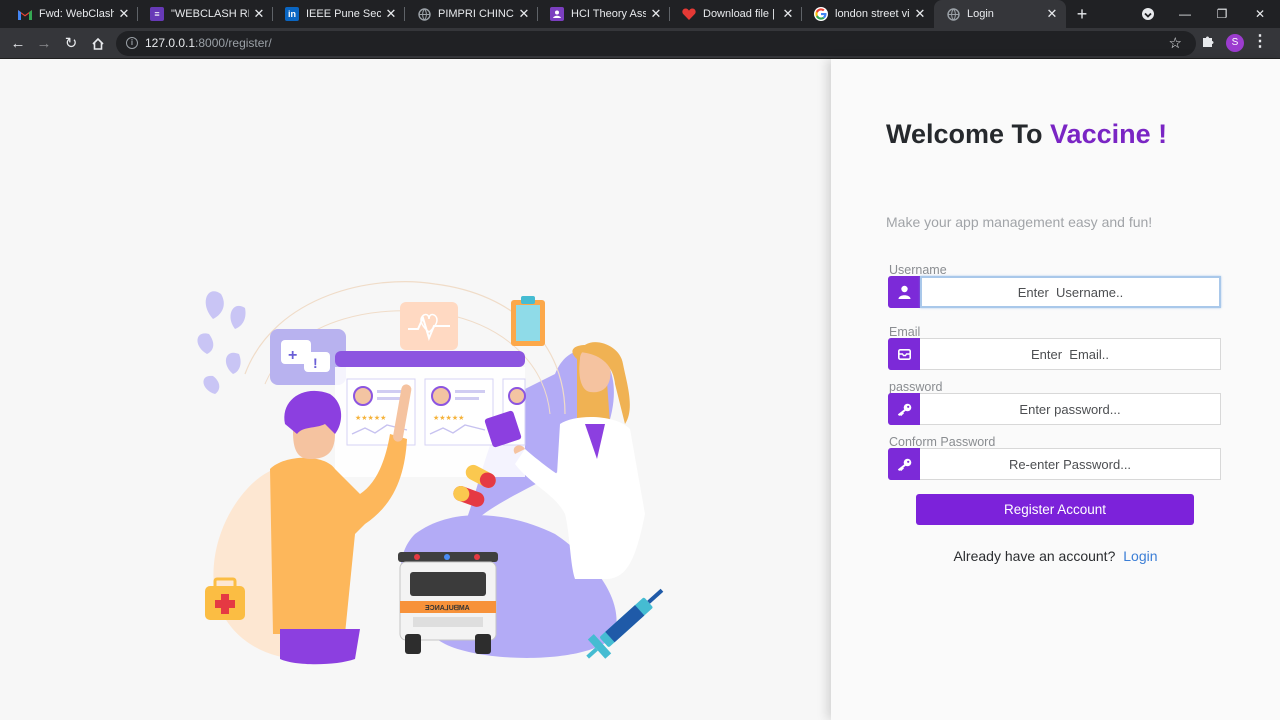  Describe the element at coordinates (221, 342) in the screenshot. I see `leaf-branch-icon` at that location.